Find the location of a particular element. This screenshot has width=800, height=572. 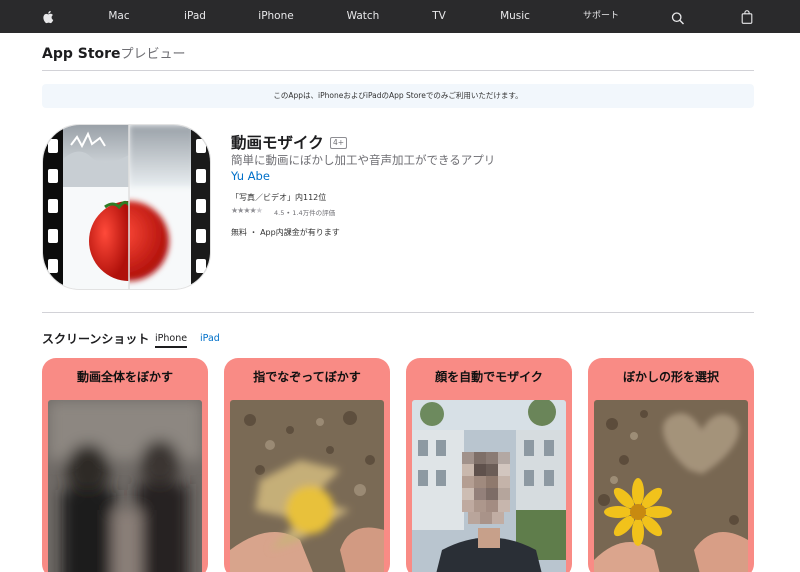

search-icon is located at coordinates (678, 19).